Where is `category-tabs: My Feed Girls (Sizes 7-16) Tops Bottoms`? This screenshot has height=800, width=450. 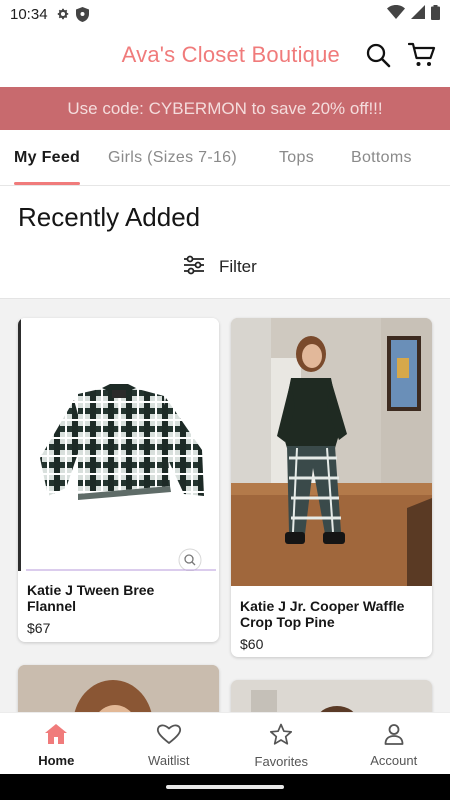
category-tabs: My Feed Girls (Sizes 7-16) Tops Bottoms is located at coordinates (225, 158).